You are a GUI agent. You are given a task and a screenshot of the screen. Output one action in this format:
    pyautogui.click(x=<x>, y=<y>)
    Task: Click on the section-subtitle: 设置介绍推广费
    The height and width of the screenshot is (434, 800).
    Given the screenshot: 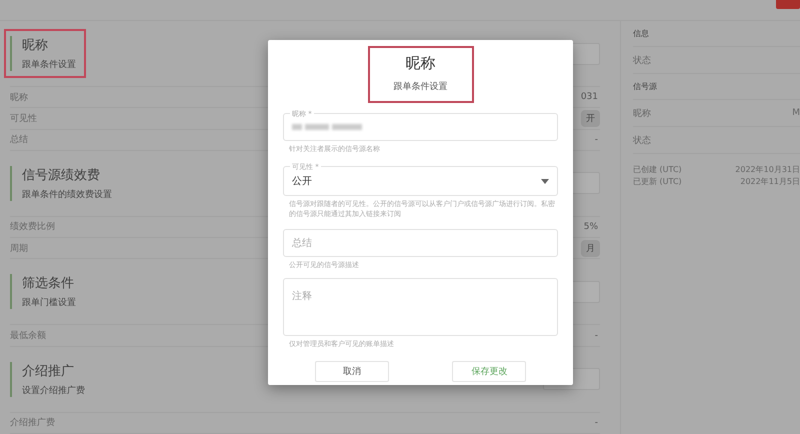 What is the action you would take?
    pyautogui.click(x=53, y=390)
    